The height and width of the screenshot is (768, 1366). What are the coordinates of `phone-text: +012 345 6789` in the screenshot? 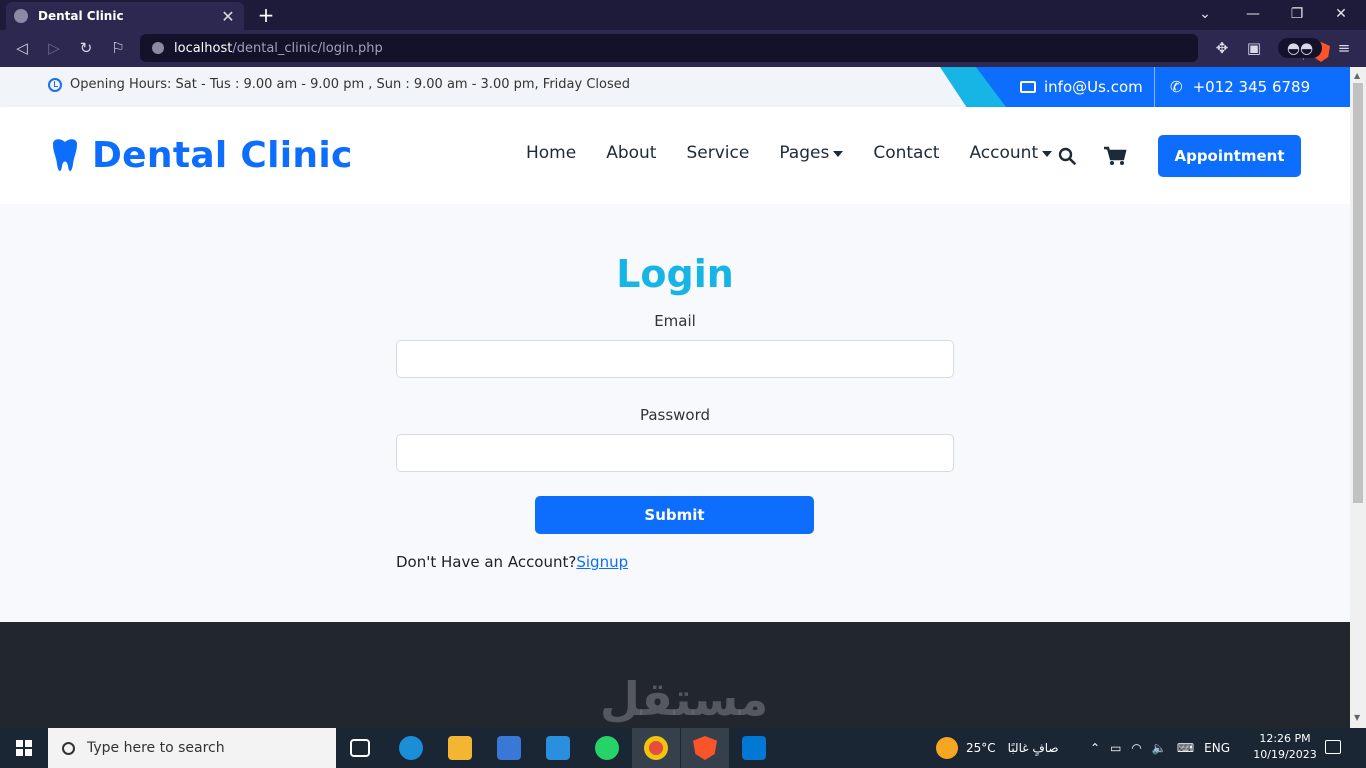 It's located at (1251, 87).